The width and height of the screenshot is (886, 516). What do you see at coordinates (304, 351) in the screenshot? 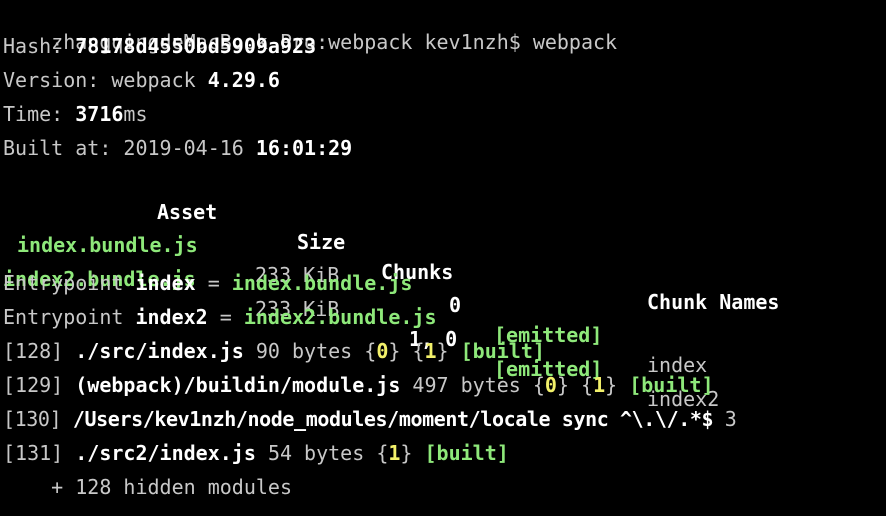
I see `module-size: 90 bytes` at bounding box center [304, 351].